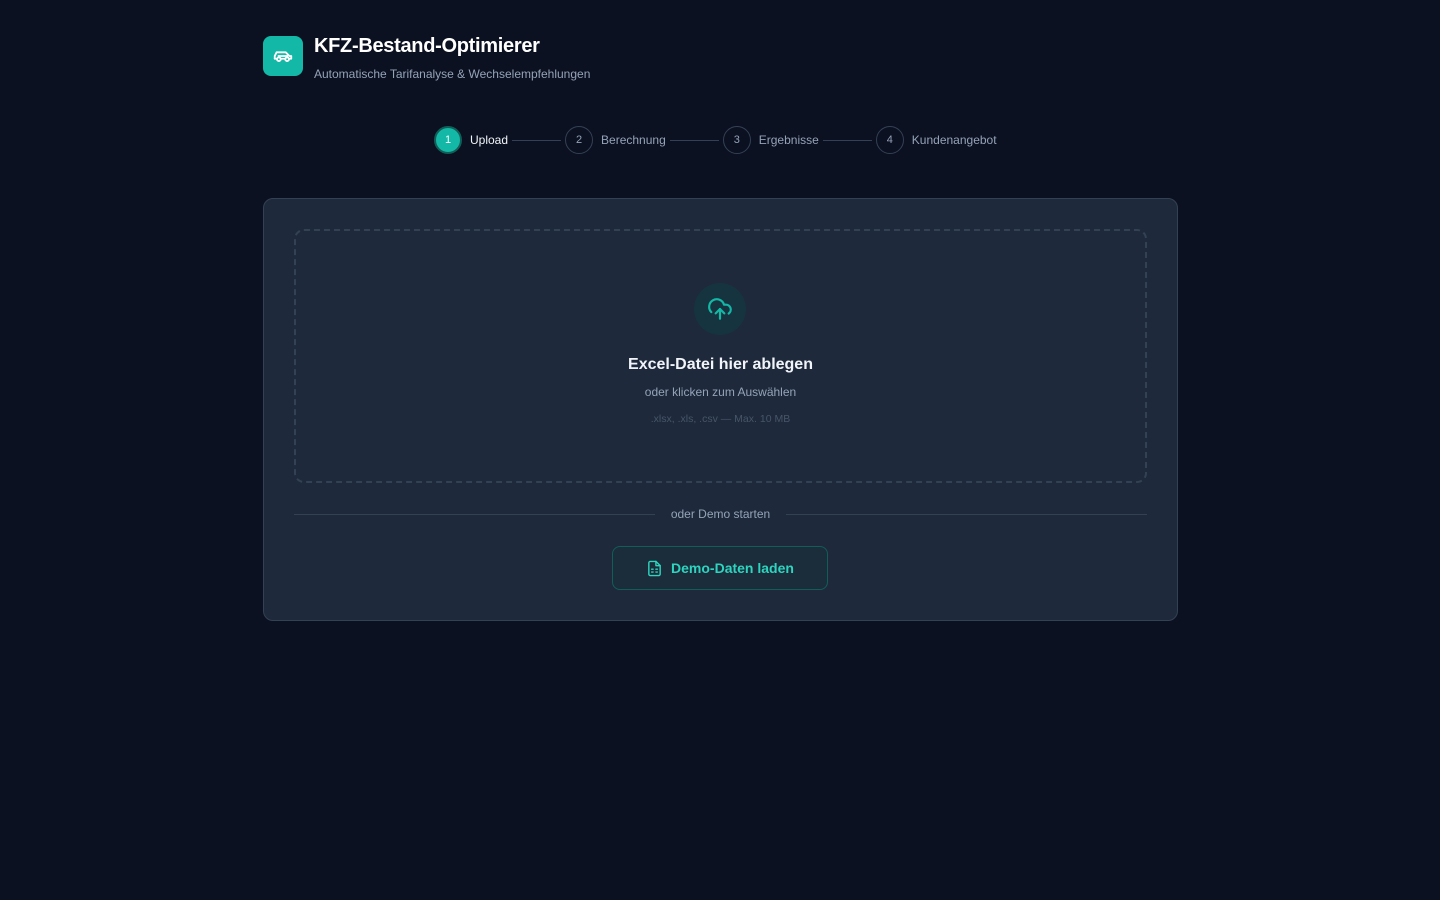 This screenshot has width=1440, height=900. What do you see at coordinates (579, 140) in the screenshot?
I see `step-number: 2` at bounding box center [579, 140].